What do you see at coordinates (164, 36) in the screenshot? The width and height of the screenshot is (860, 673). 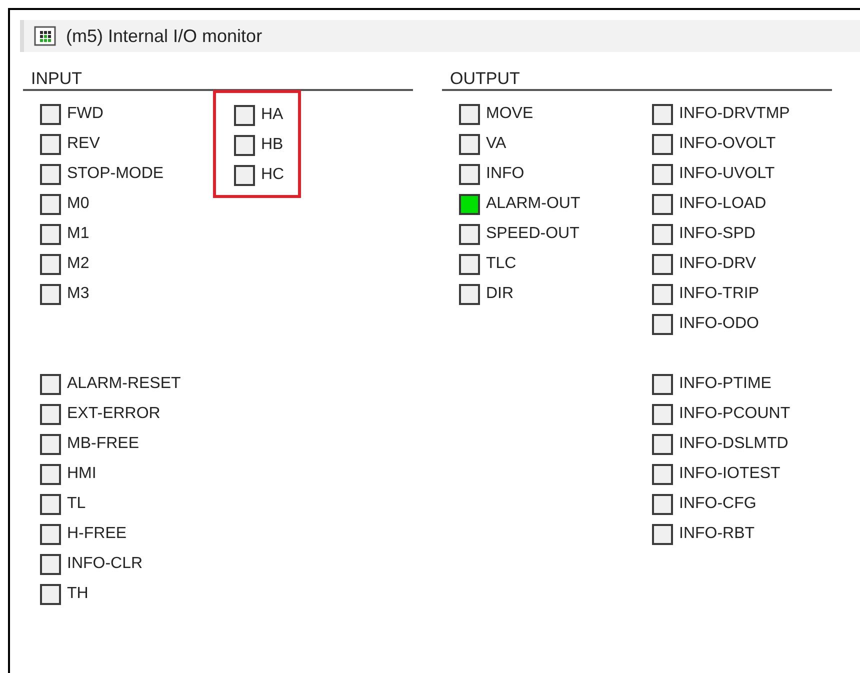 I see `window-title: (m5) Internal I/O monitor` at bounding box center [164, 36].